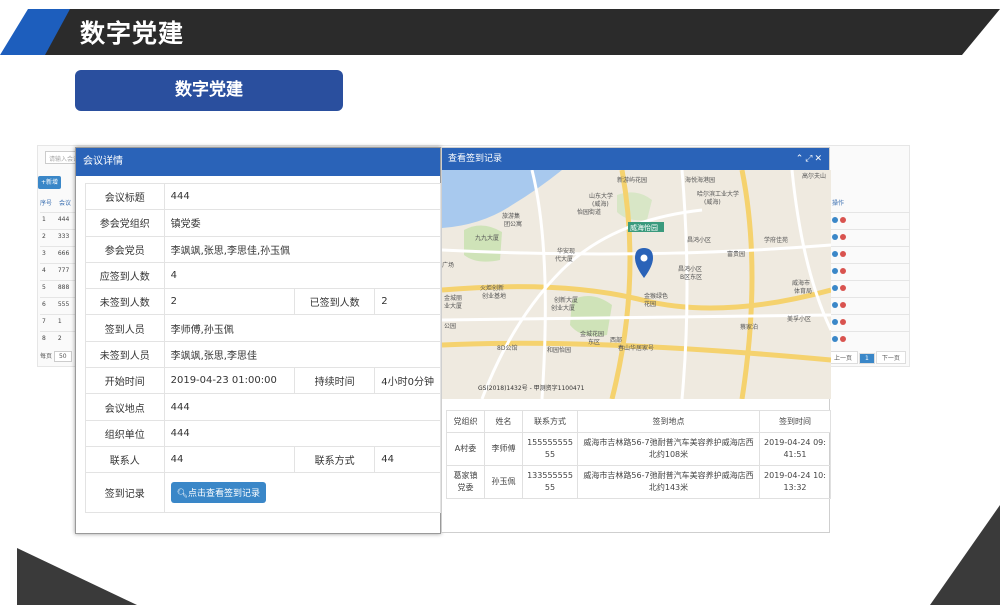 The width and height of the screenshot is (1000, 605). I want to click on map-label: 富贵园, so click(736, 254).